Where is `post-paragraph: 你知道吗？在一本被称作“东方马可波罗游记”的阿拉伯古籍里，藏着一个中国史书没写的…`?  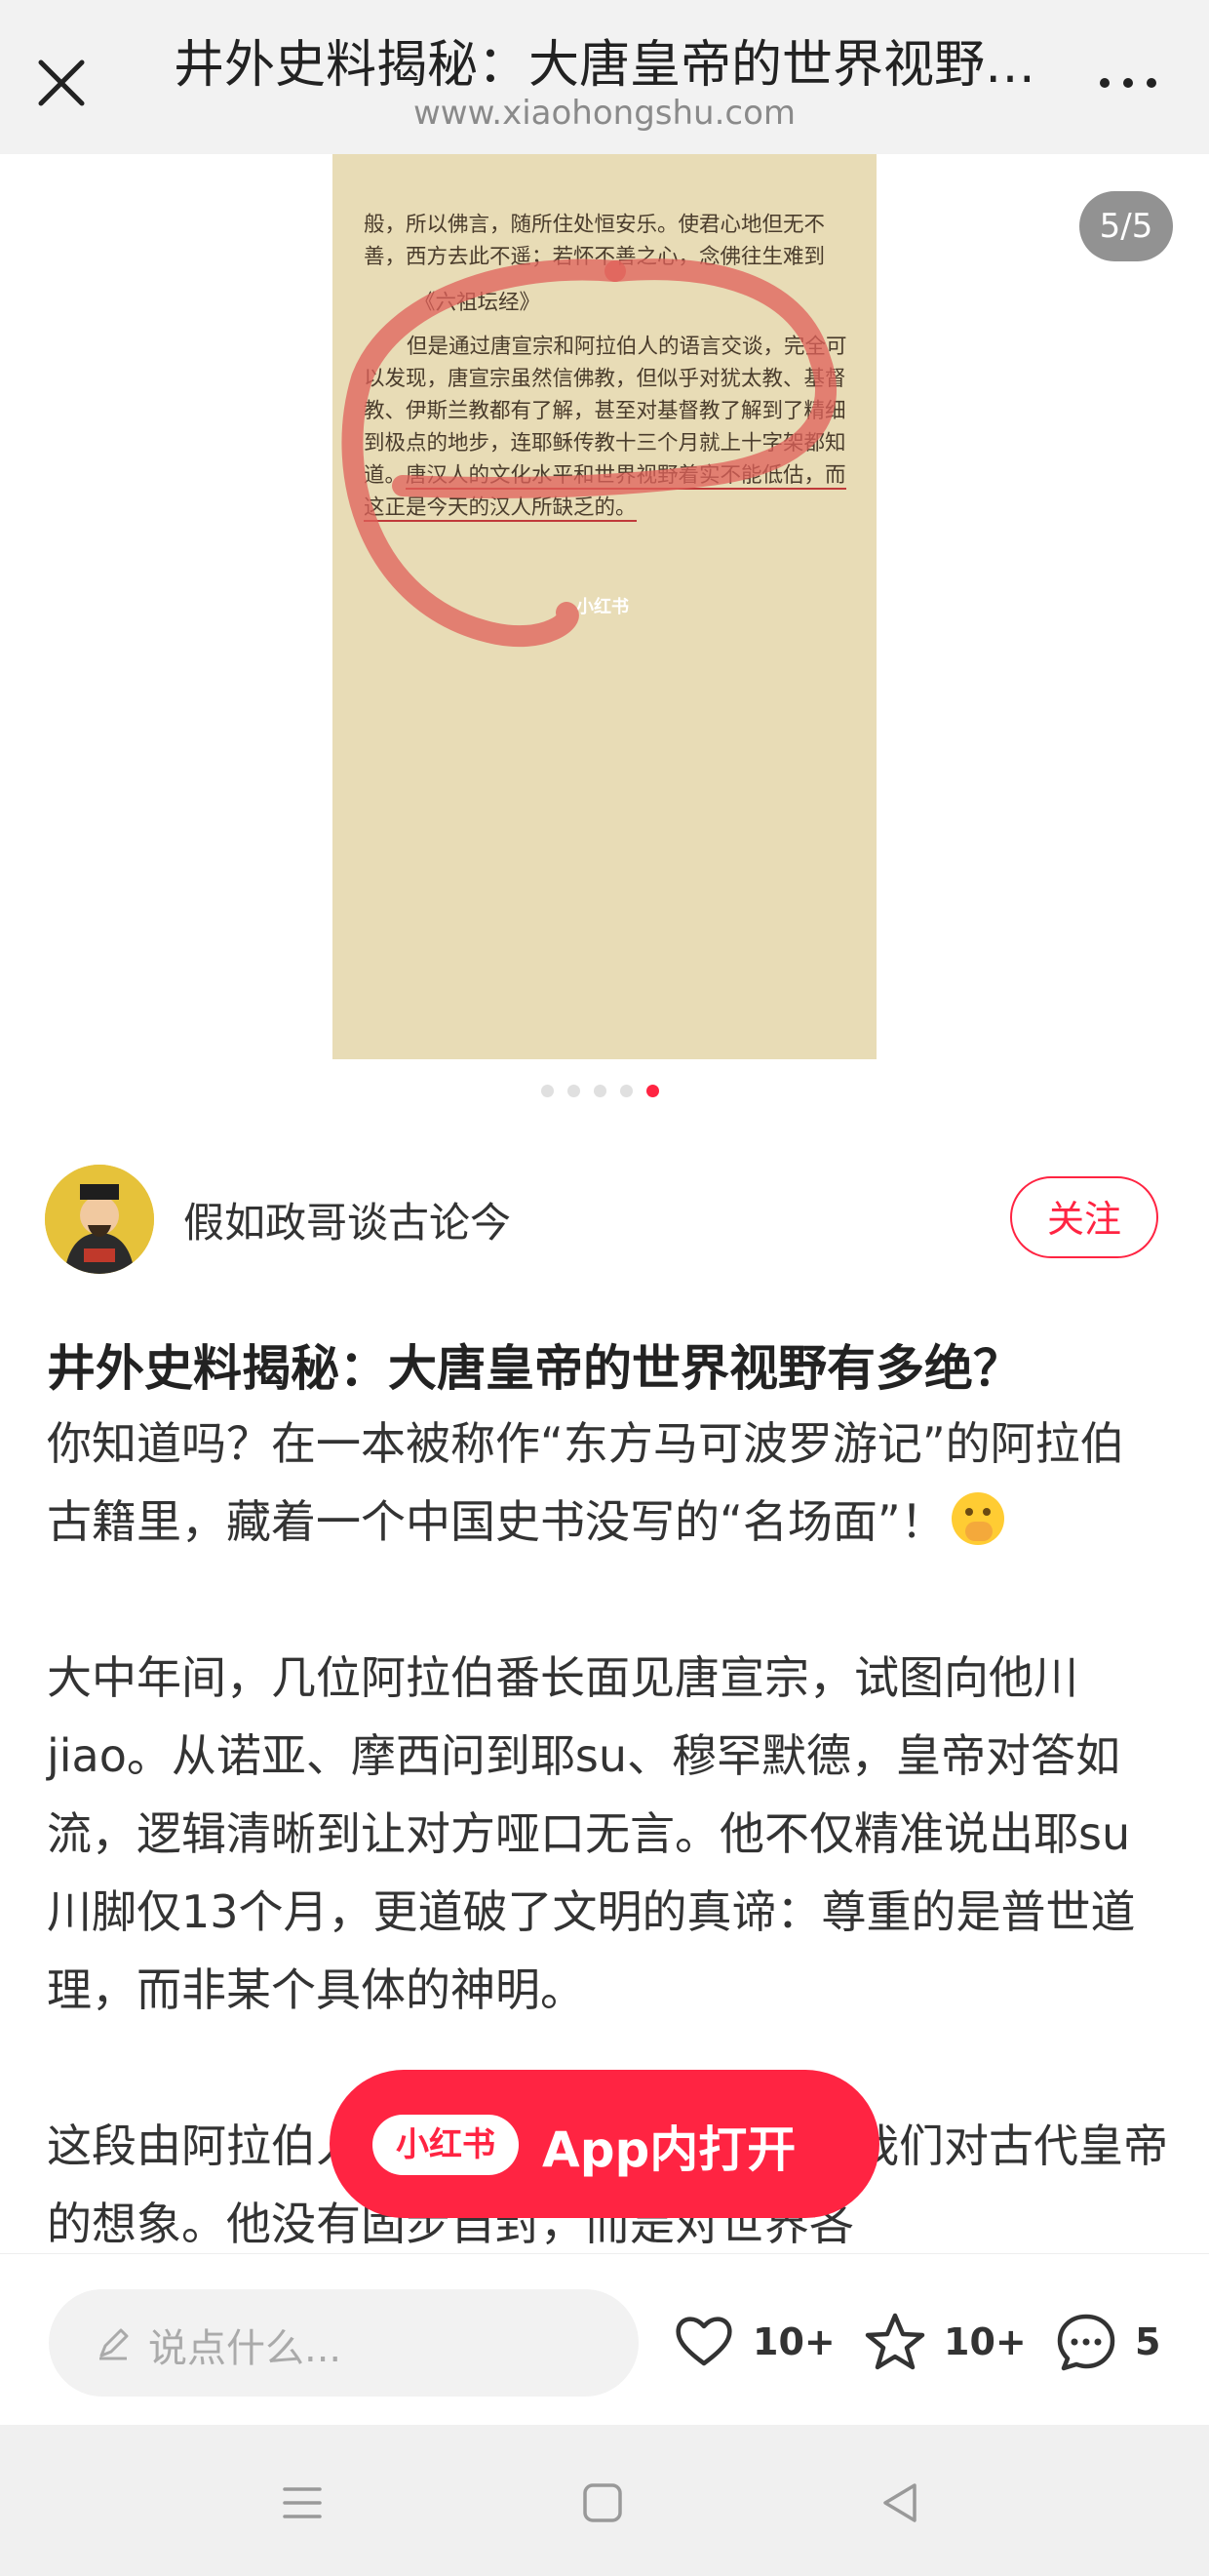
post-paragraph: 你知道吗？在一本被称作“东方马可波罗游记”的阿拉伯古籍里，藏着一个中国史书没写的… is located at coordinates (607, 1483).